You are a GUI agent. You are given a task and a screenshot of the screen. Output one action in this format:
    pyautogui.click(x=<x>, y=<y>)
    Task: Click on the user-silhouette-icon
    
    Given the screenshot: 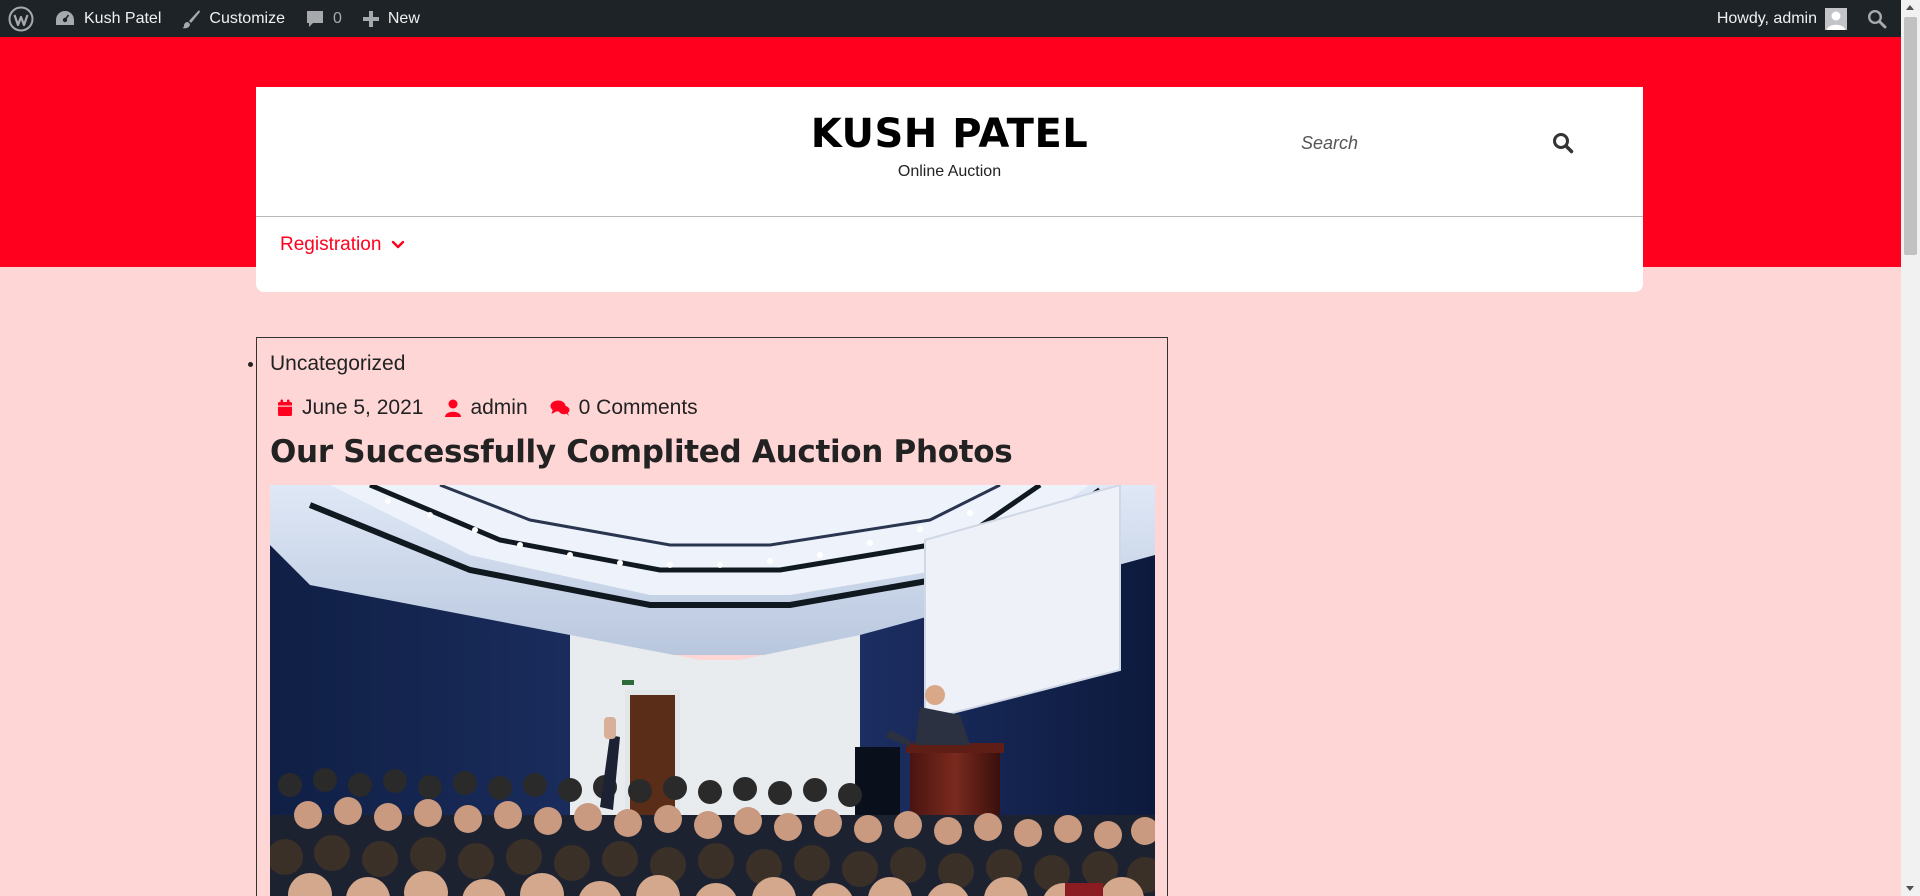 What is the action you would take?
    pyautogui.click(x=1836, y=20)
    